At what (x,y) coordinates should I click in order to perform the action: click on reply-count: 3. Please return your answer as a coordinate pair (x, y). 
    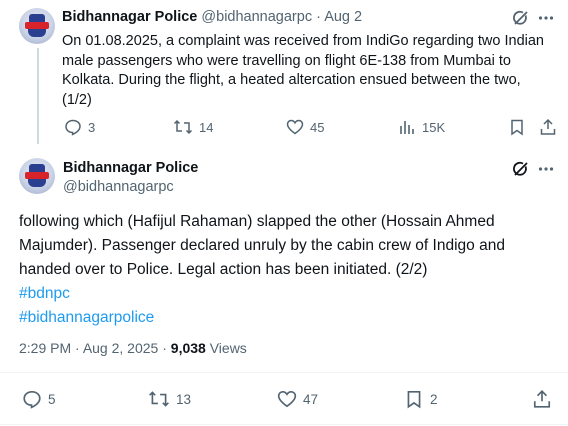
    Looking at the image, I should click on (92, 127).